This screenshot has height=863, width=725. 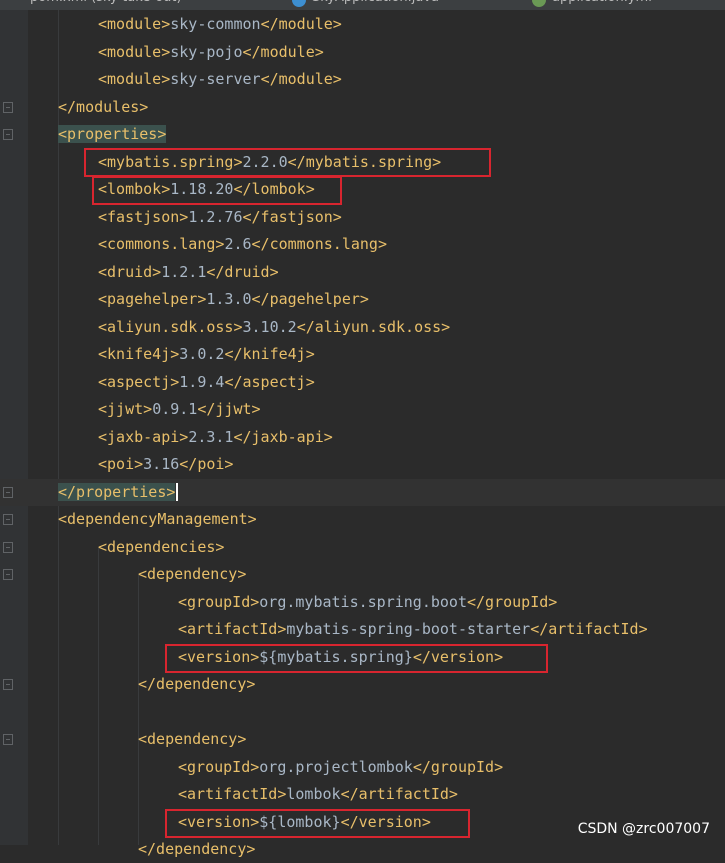 What do you see at coordinates (362, 712) in the screenshot?
I see `code-line` at bounding box center [362, 712].